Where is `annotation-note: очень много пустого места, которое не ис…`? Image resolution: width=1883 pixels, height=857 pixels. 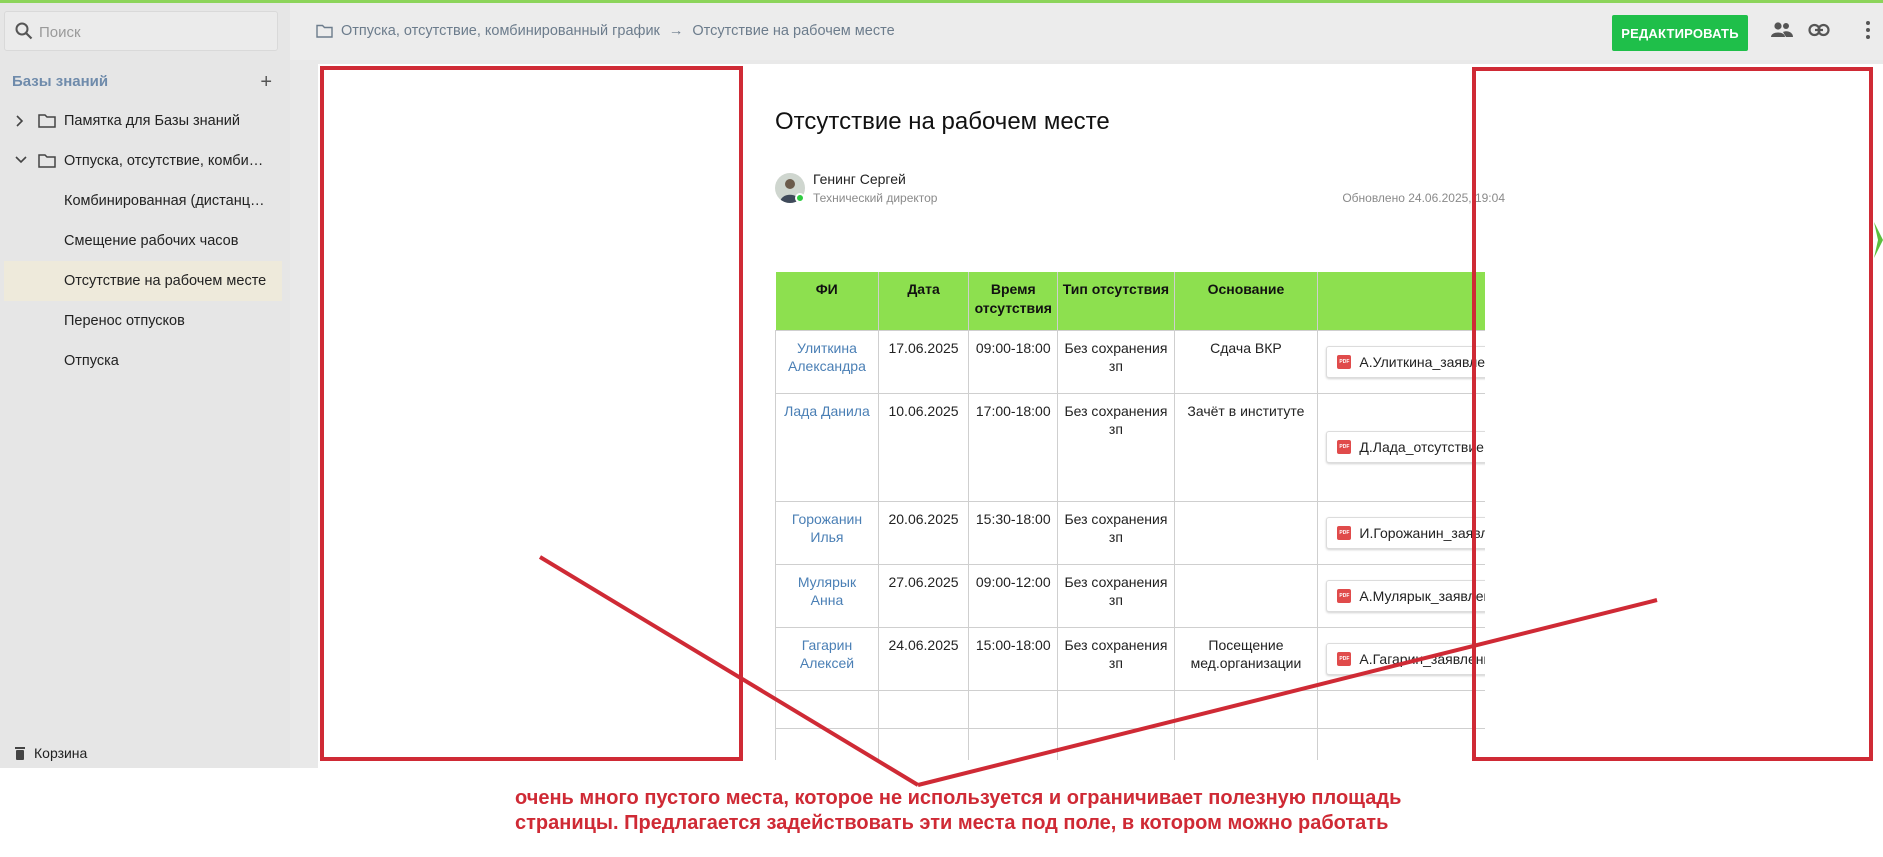
annotation-note: очень много пустого места, которое не ис… is located at coordinates (958, 811).